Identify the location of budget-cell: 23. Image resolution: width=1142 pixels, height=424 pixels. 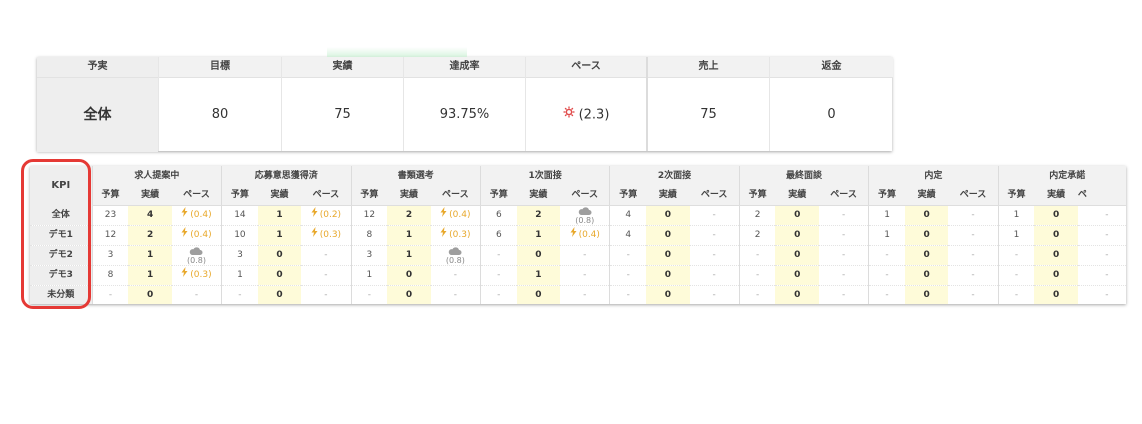
(110, 215).